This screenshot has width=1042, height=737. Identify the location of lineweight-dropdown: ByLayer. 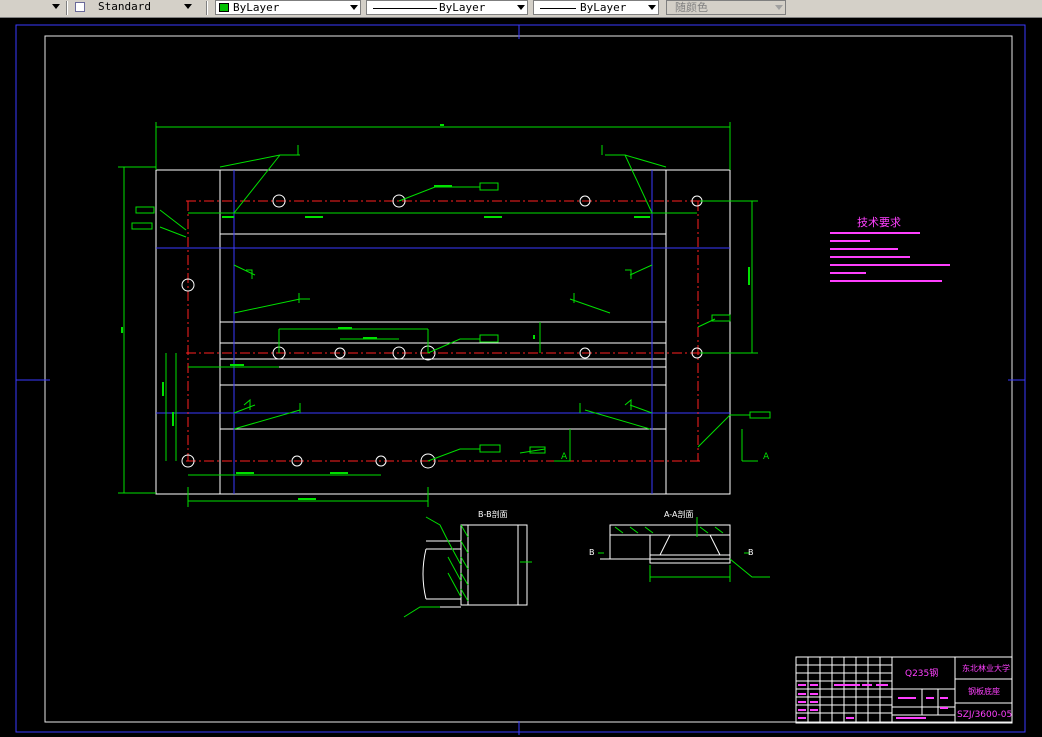
(596, 7).